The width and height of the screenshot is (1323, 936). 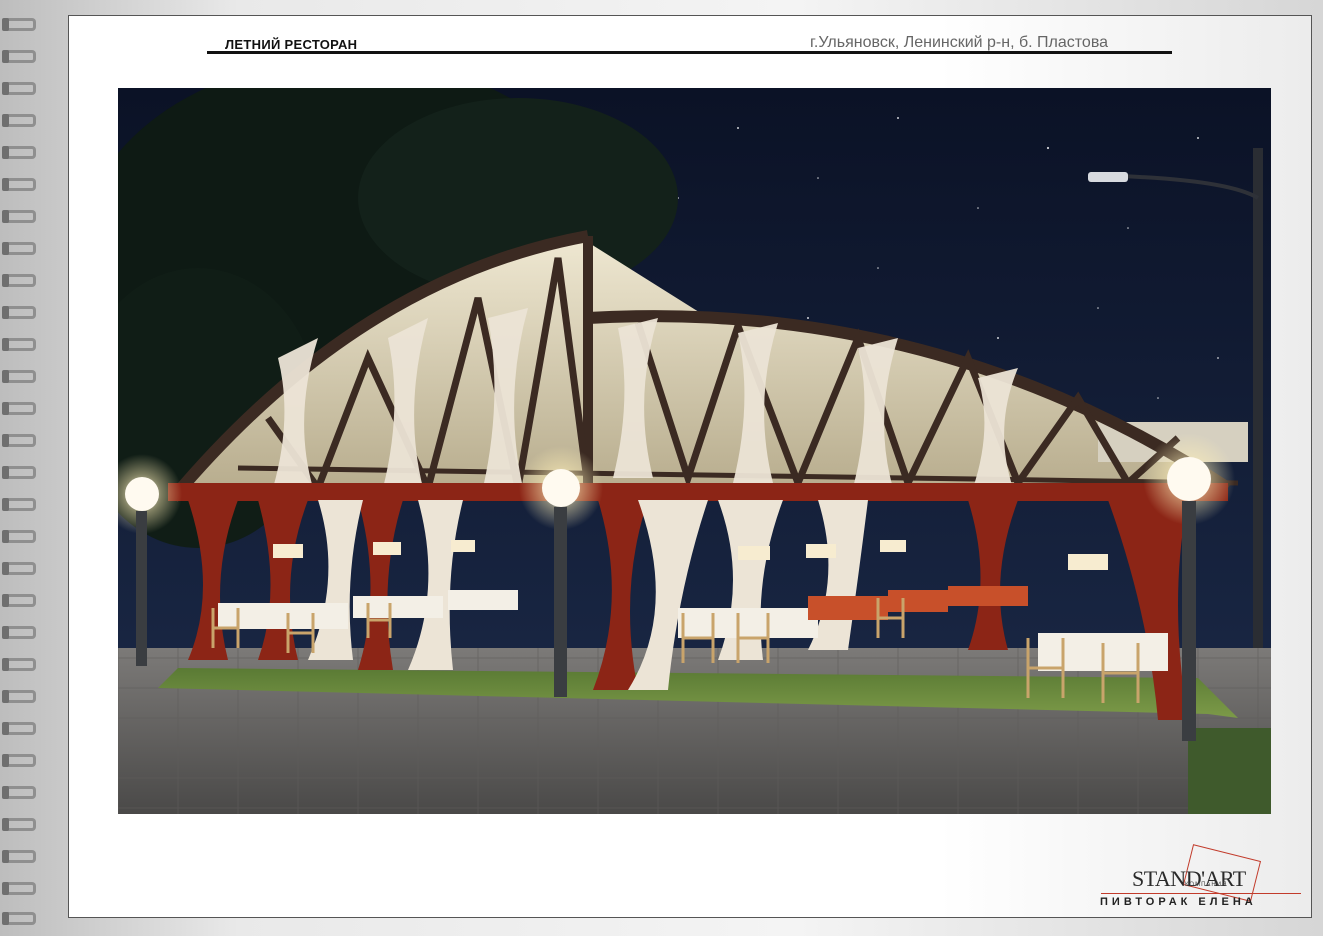 I want to click on valance-red, so click(x=698, y=492).